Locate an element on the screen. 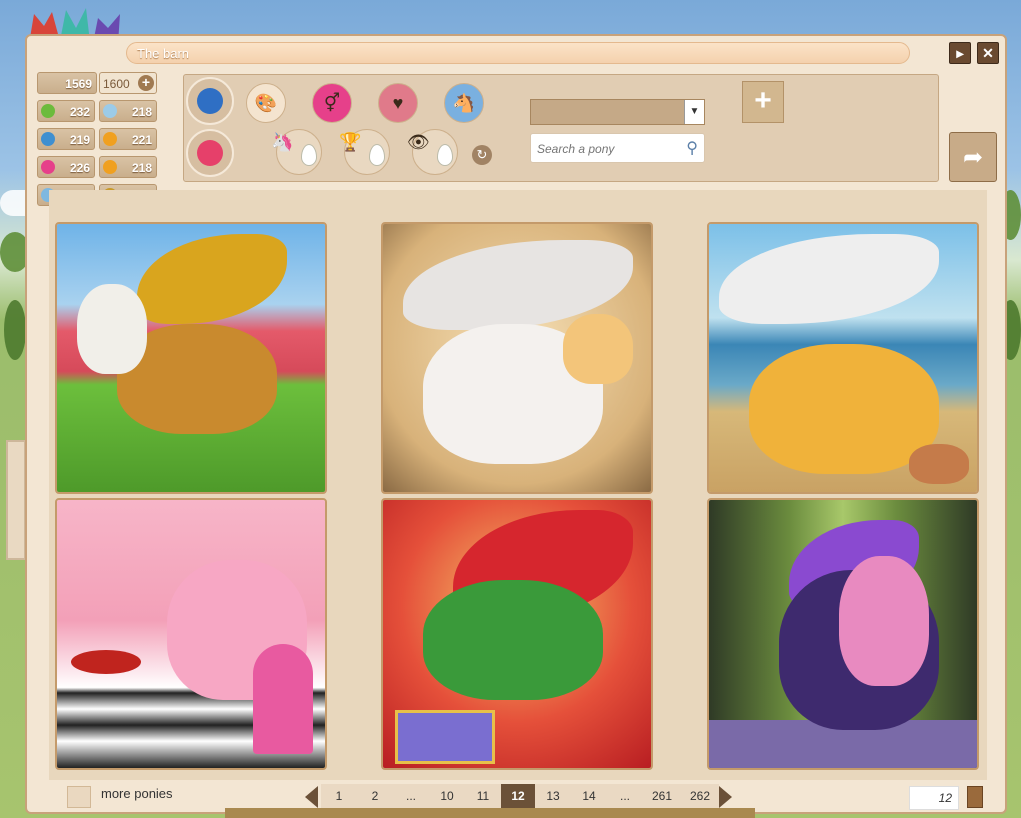 Image resolution: width=1021 pixels, height=818 pixels. apple-icon is located at coordinates (48, 111).